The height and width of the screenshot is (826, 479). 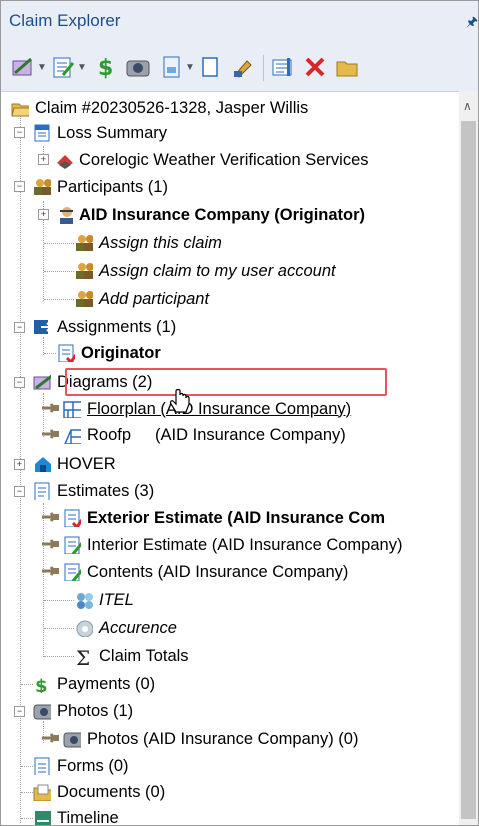 I want to click on tree-item-add-participant: Add participant, so click(x=143, y=299).